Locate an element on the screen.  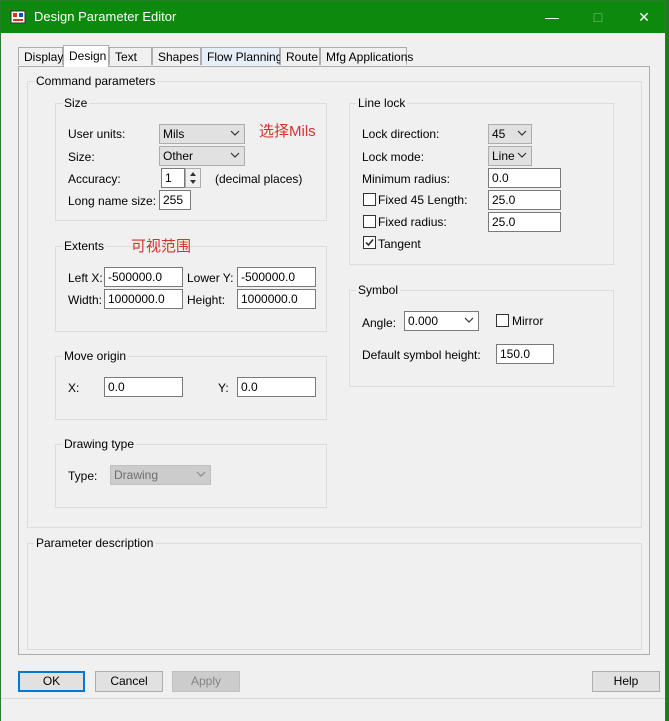
user-units-annotation: 选择Mils is located at coordinates (287, 131).